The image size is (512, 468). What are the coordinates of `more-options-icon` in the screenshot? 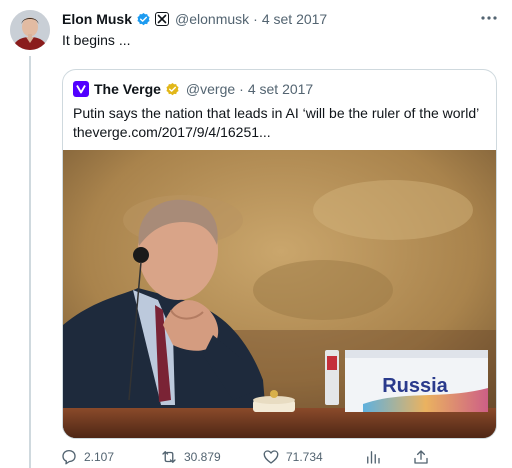 It's located at (489, 18).